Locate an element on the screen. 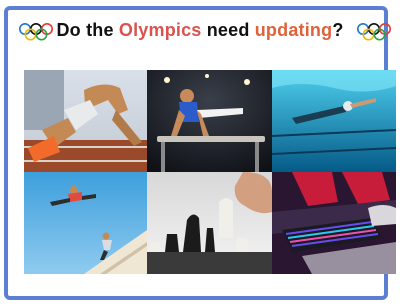  image-sprinter-start is located at coordinates (85, 121).